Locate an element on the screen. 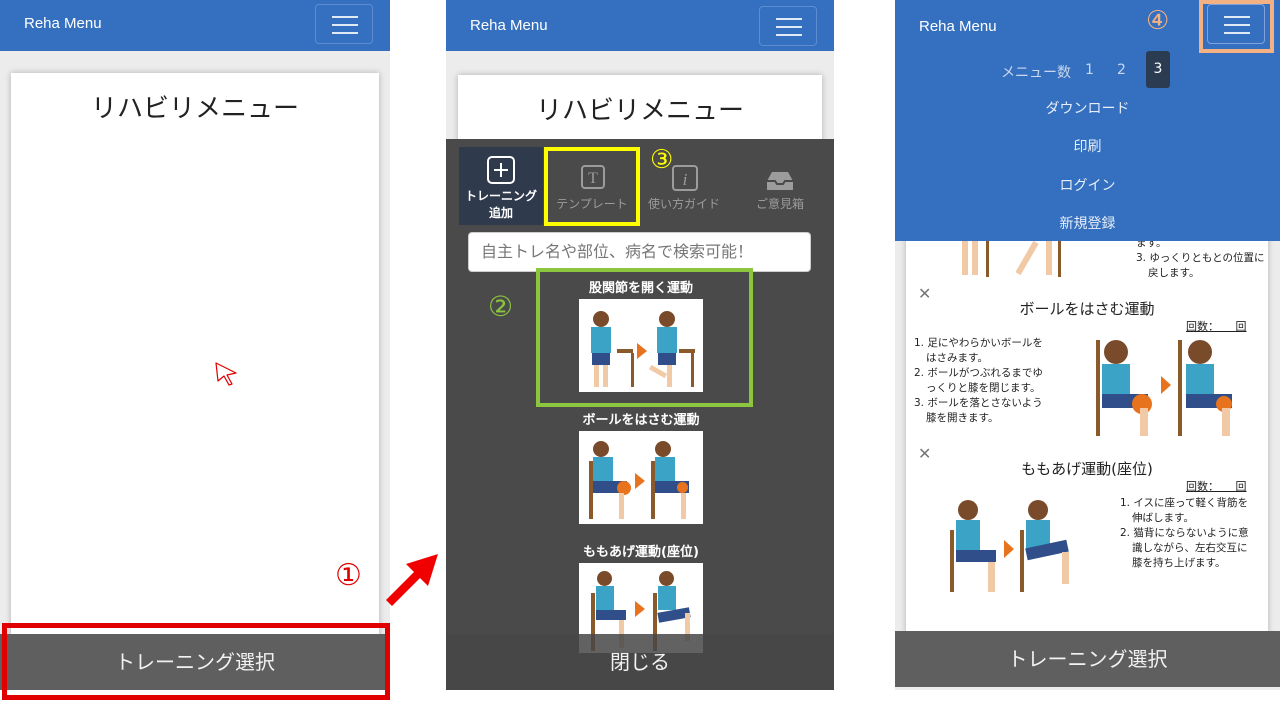 The image size is (1280, 720). add-training-button: トレーニング 追加 is located at coordinates (501, 186).